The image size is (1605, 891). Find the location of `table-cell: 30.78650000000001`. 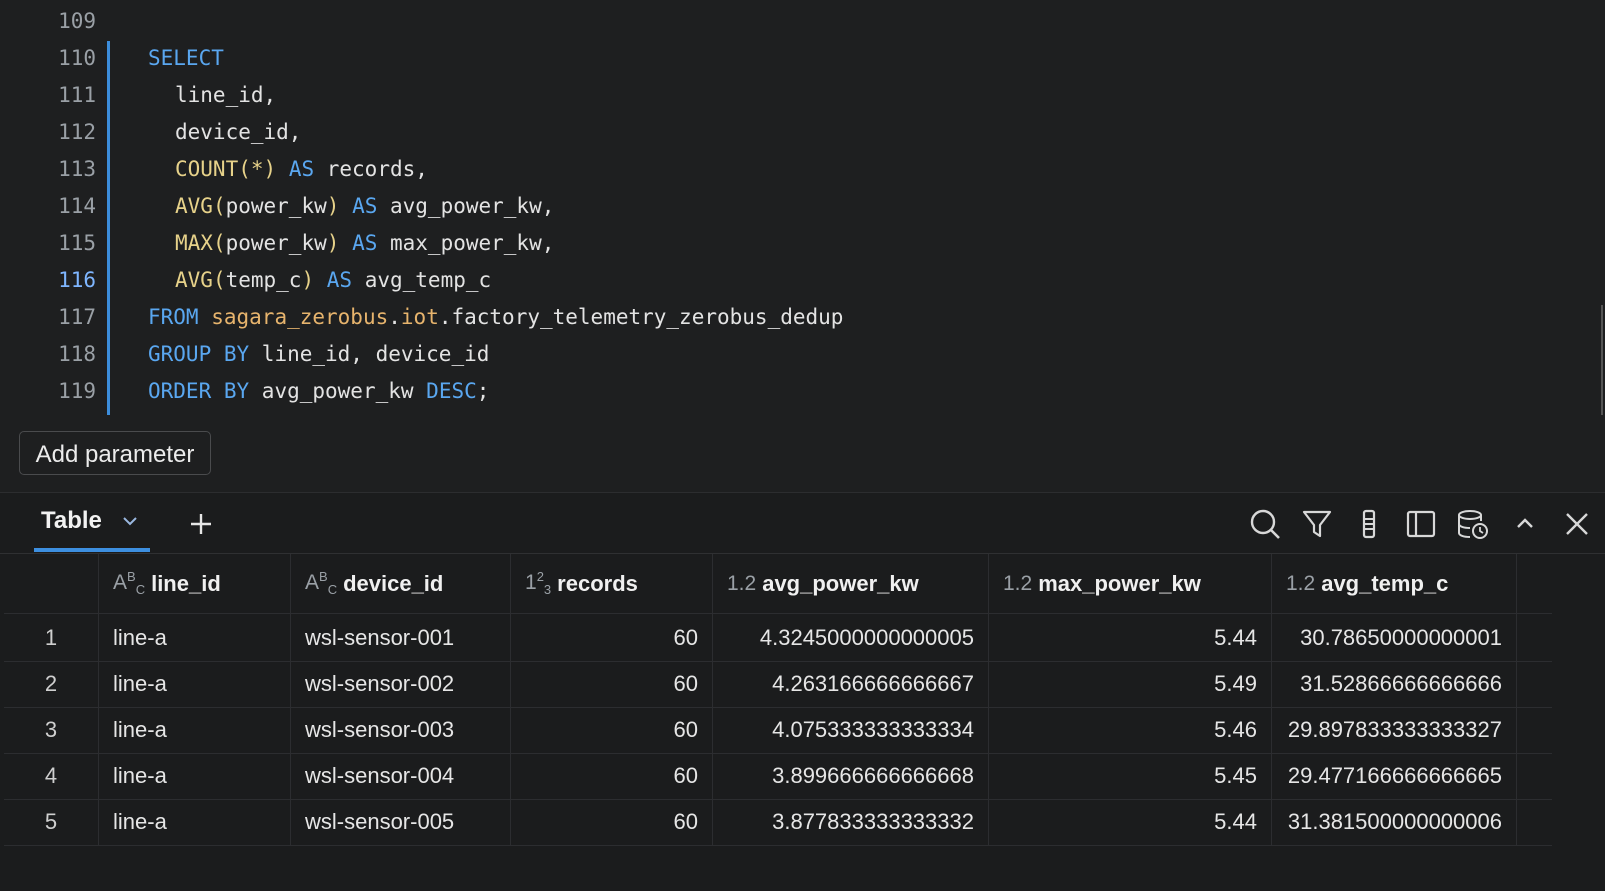

table-cell: 30.78650000000001 is located at coordinates (1394, 637).